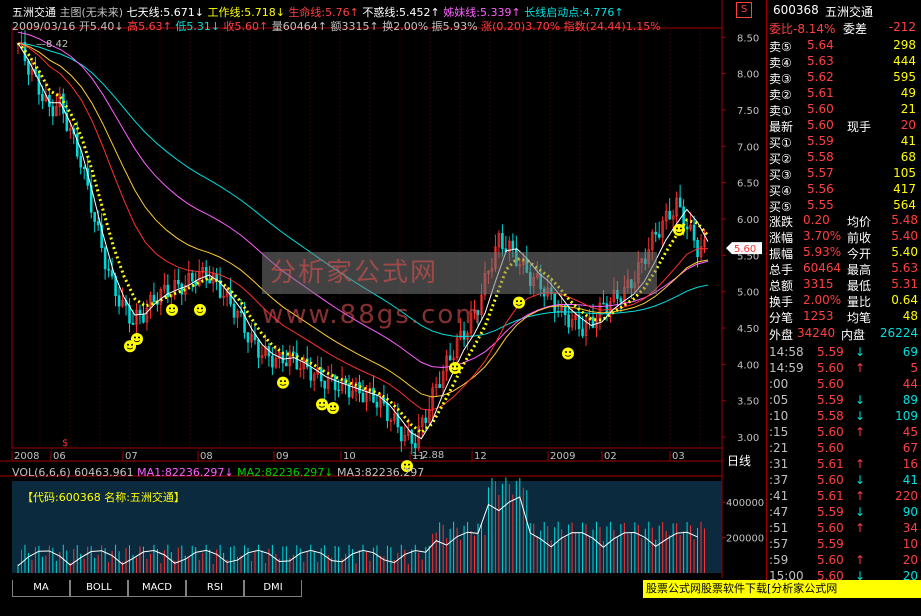 Image resolution: width=921 pixels, height=616 pixels. Describe the element at coordinates (562, 456) in the screenshot. I see `x-tick-label: 2009` at that location.